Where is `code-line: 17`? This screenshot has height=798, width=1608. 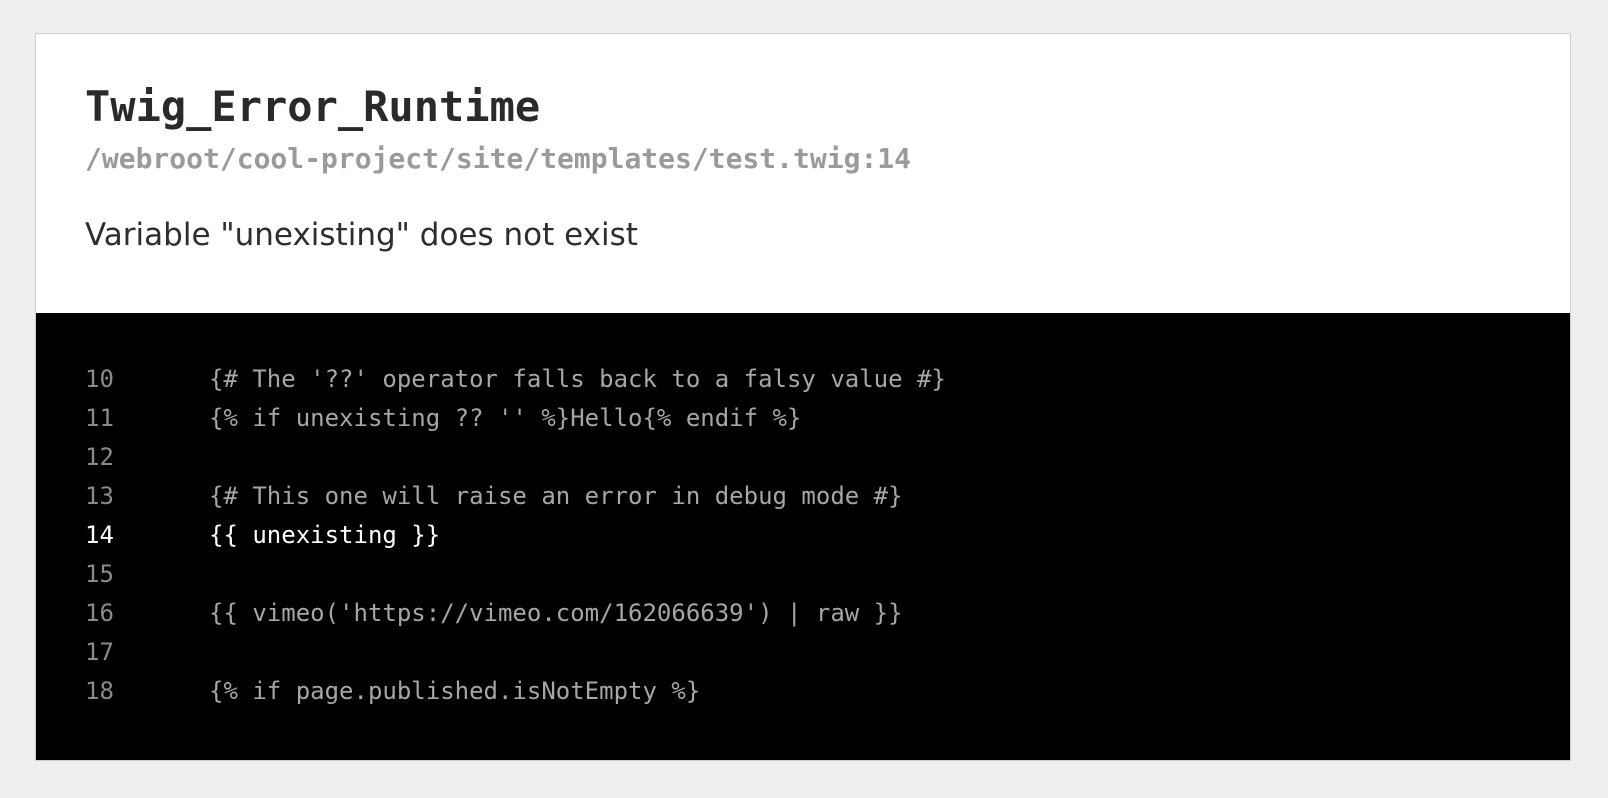 code-line: 17 is located at coordinates (803, 651).